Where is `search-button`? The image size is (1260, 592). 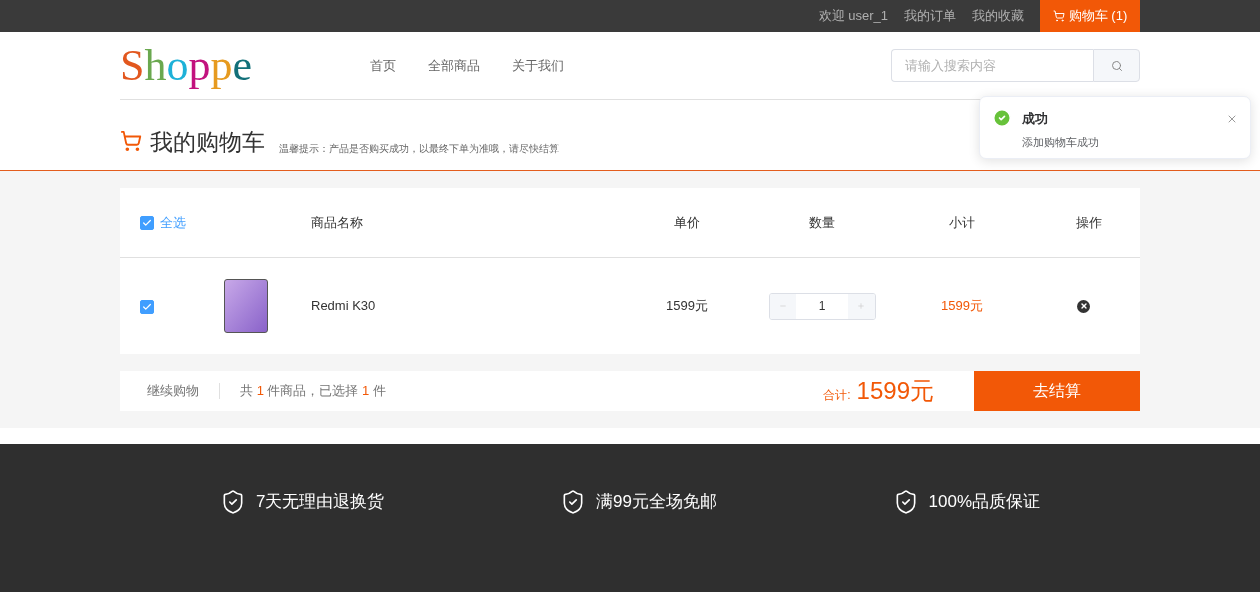 search-button is located at coordinates (1116, 65).